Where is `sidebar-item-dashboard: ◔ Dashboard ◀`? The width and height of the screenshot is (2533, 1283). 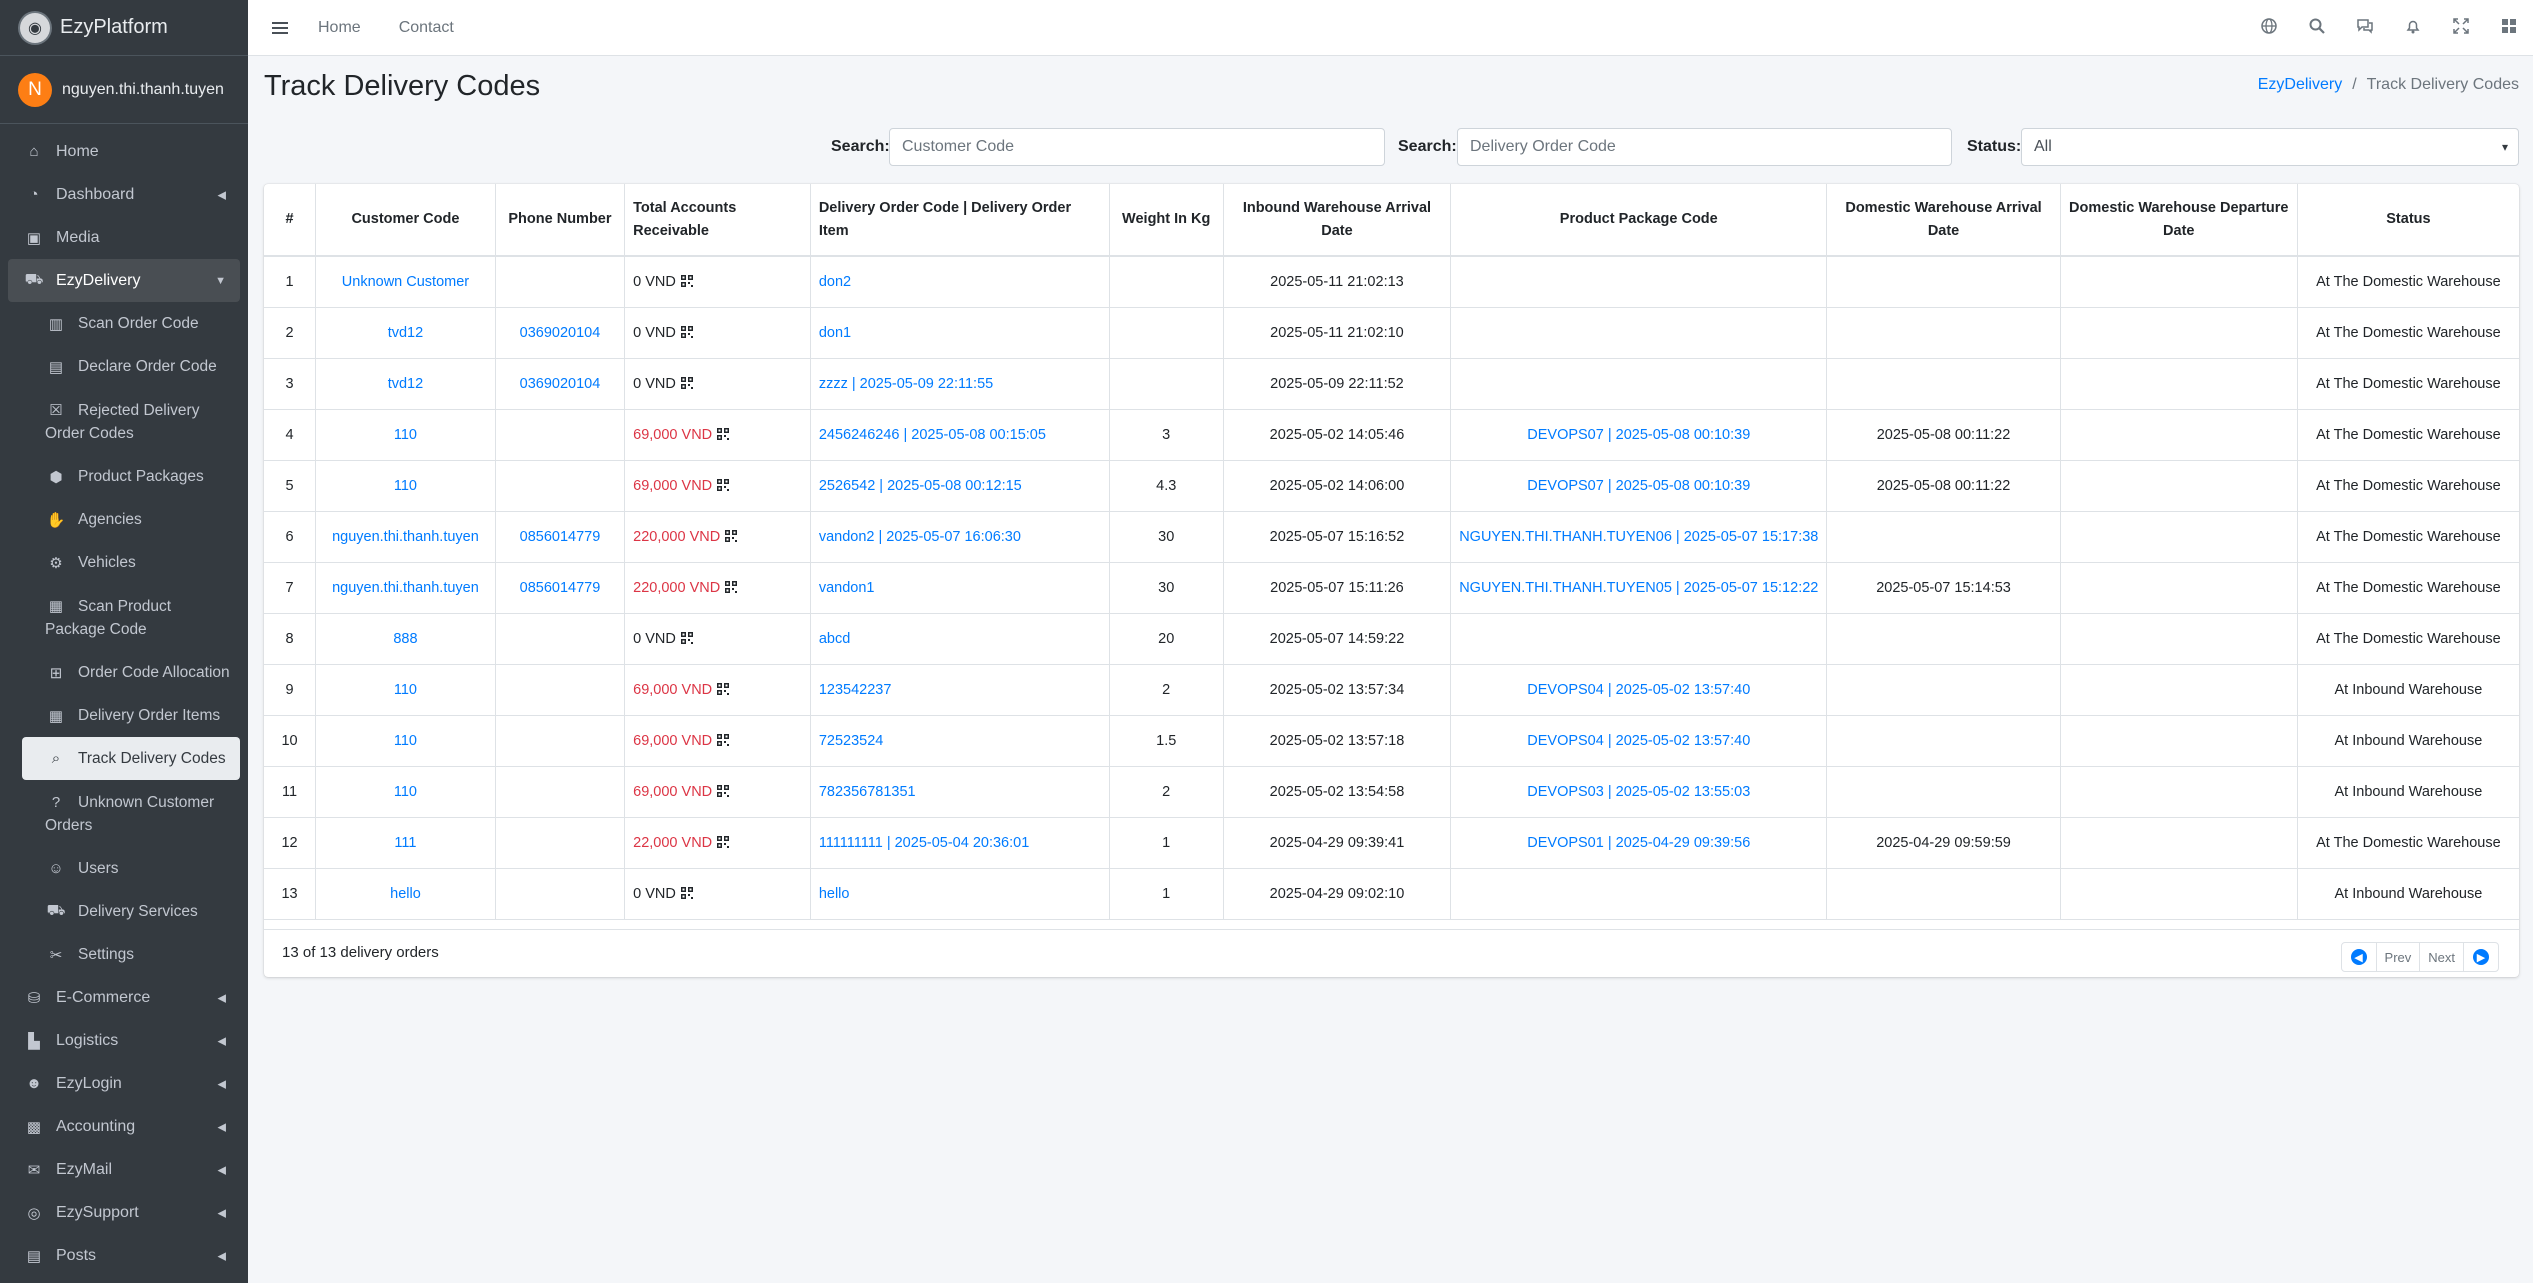 sidebar-item-dashboard: ◔ Dashboard ◀ is located at coordinates (124, 194).